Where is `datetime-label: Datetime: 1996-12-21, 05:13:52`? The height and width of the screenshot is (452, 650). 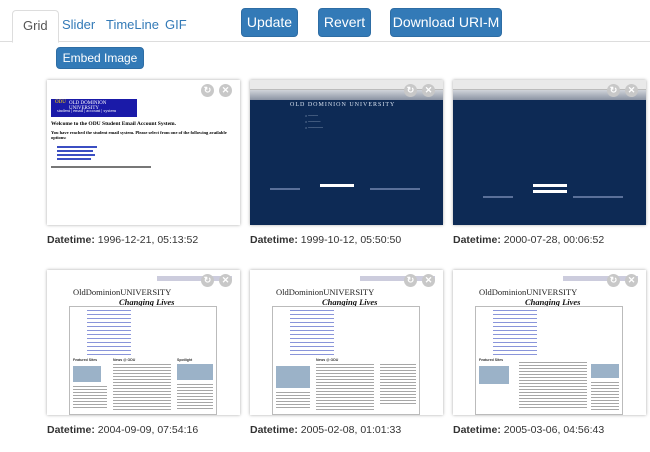
datetime-label: Datetime: 1996-12-21, 05:13:52 is located at coordinates (123, 240).